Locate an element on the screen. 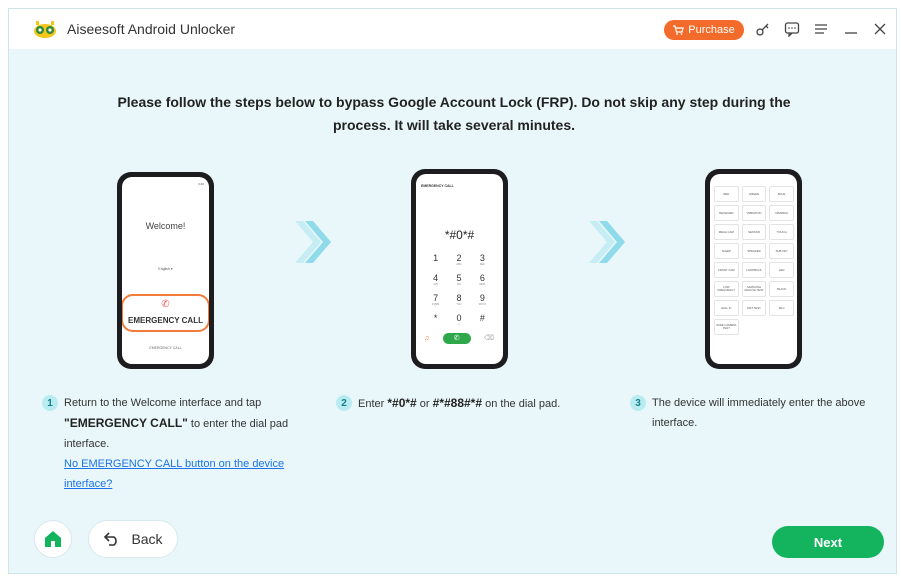 This screenshot has width=901, height=578. test-cell: DIMMING is located at coordinates (781, 213).